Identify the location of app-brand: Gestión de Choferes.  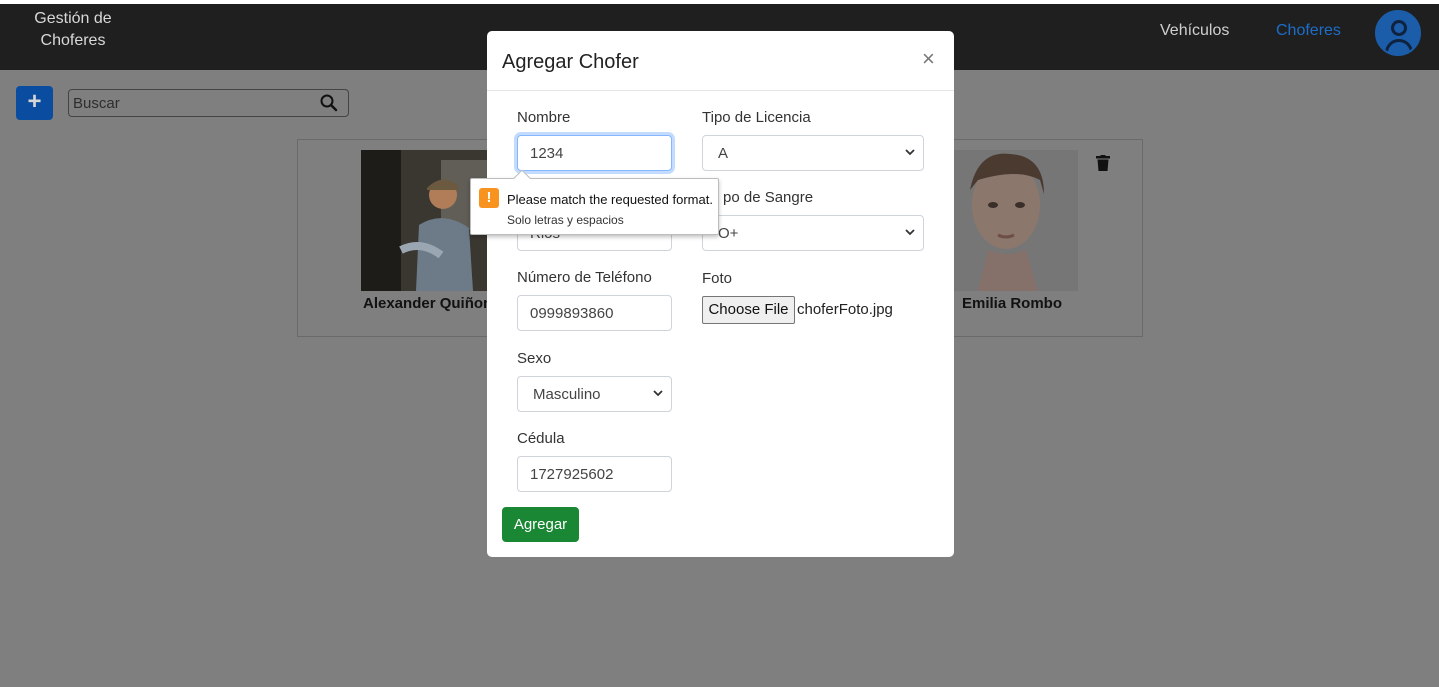
(73, 30).